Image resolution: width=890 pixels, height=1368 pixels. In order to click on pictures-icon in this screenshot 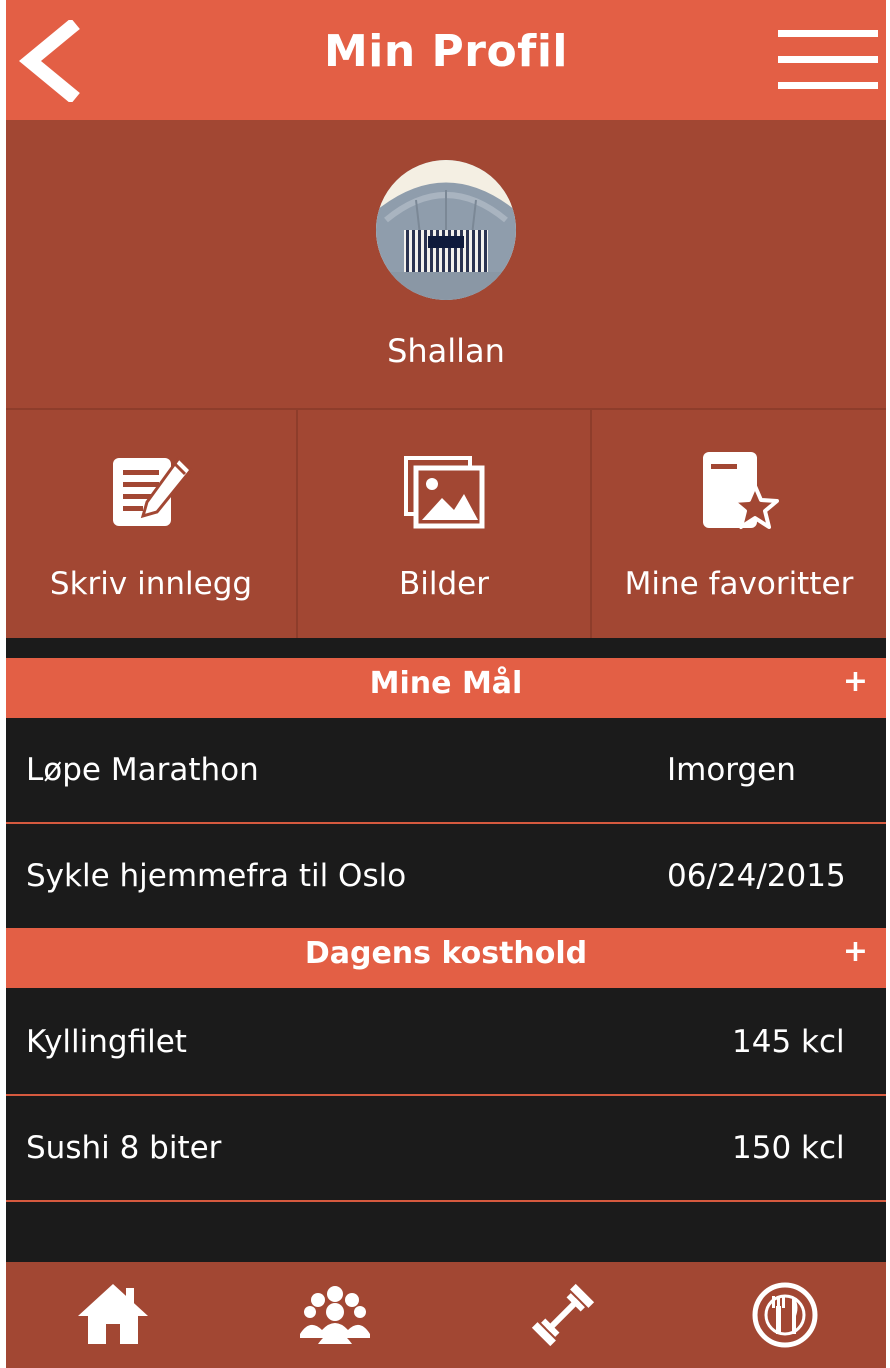, I will do `click(444, 492)`.